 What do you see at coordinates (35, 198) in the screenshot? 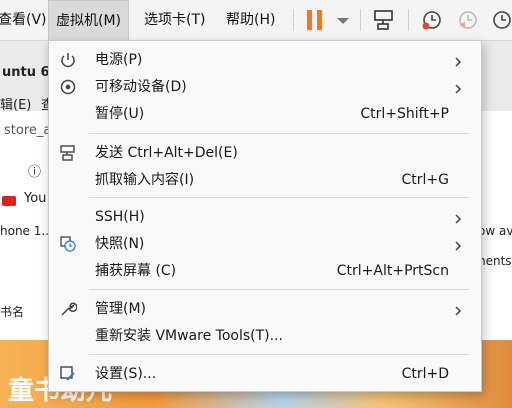
I see `guest-youtube-label: You` at bounding box center [35, 198].